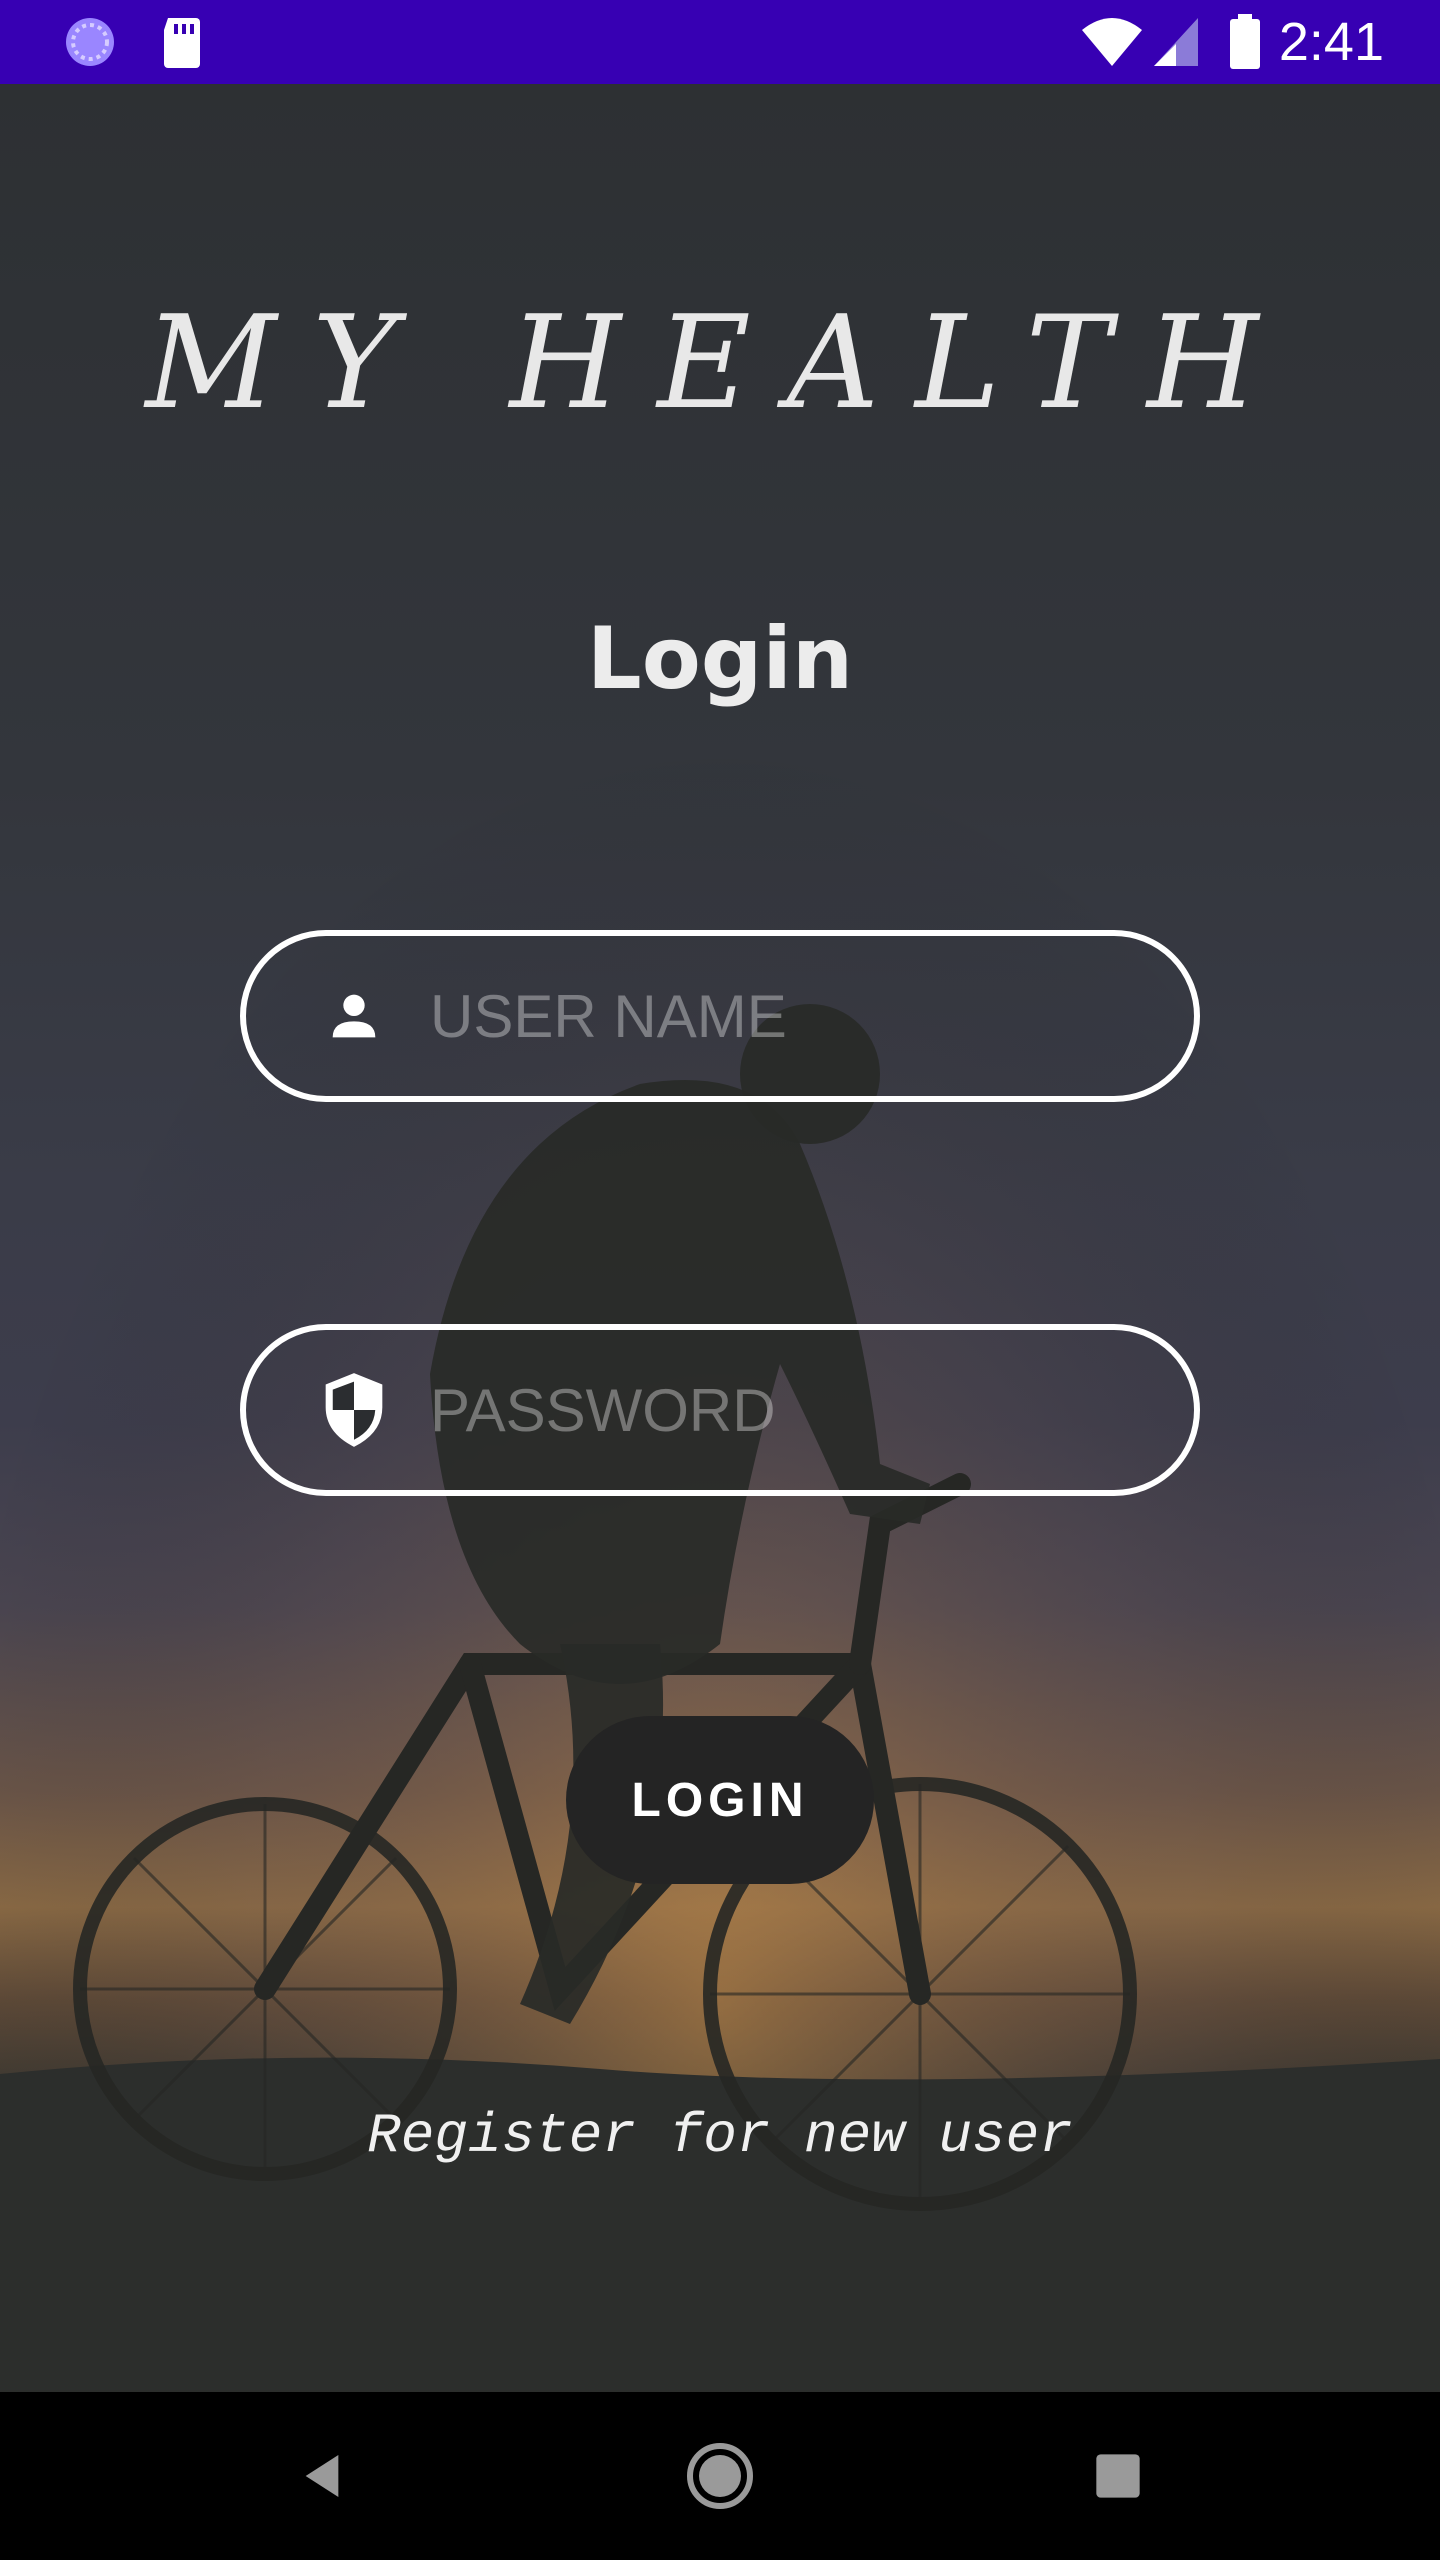 Image resolution: width=1440 pixels, height=2560 pixels. I want to click on clock: 2:41, so click(1331, 42).